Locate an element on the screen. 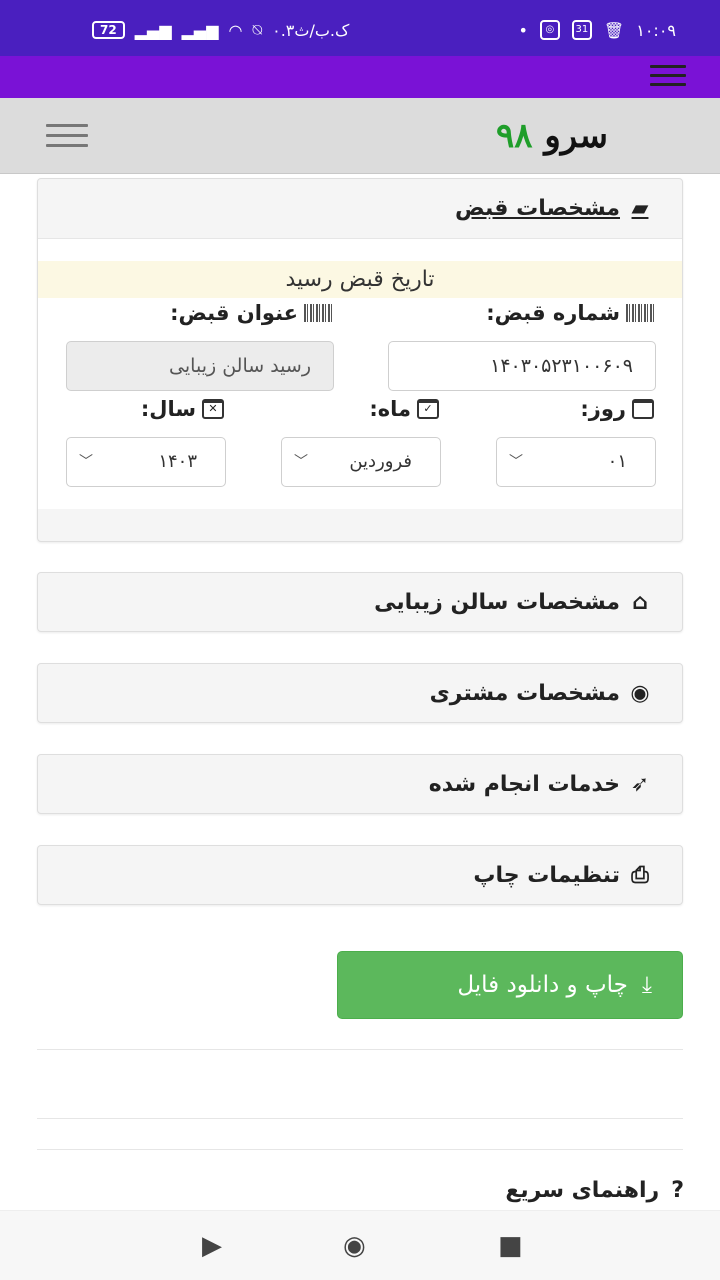 The width and height of the screenshot is (720, 1280). customer-section: ◉ مشخصات مشتری is located at coordinates (360, 693).